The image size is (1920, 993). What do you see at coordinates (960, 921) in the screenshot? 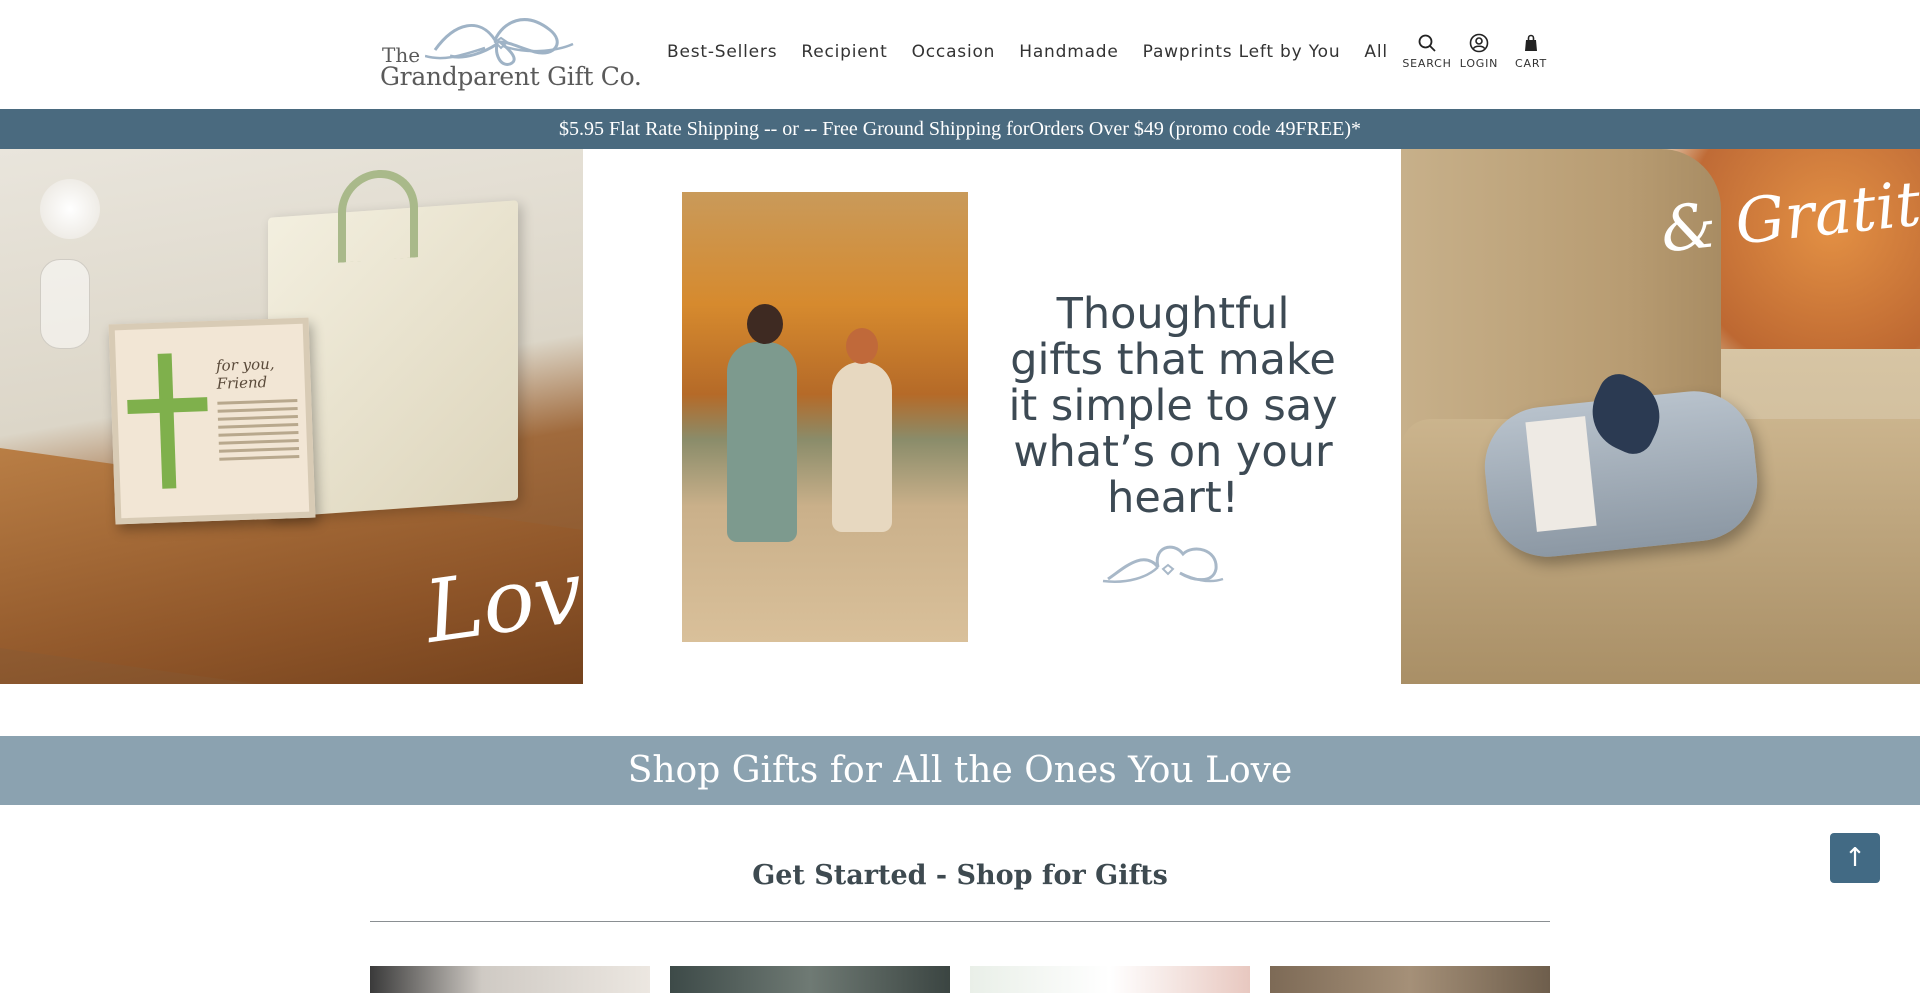
I see `section-divider` at bounding box center [960, 921].